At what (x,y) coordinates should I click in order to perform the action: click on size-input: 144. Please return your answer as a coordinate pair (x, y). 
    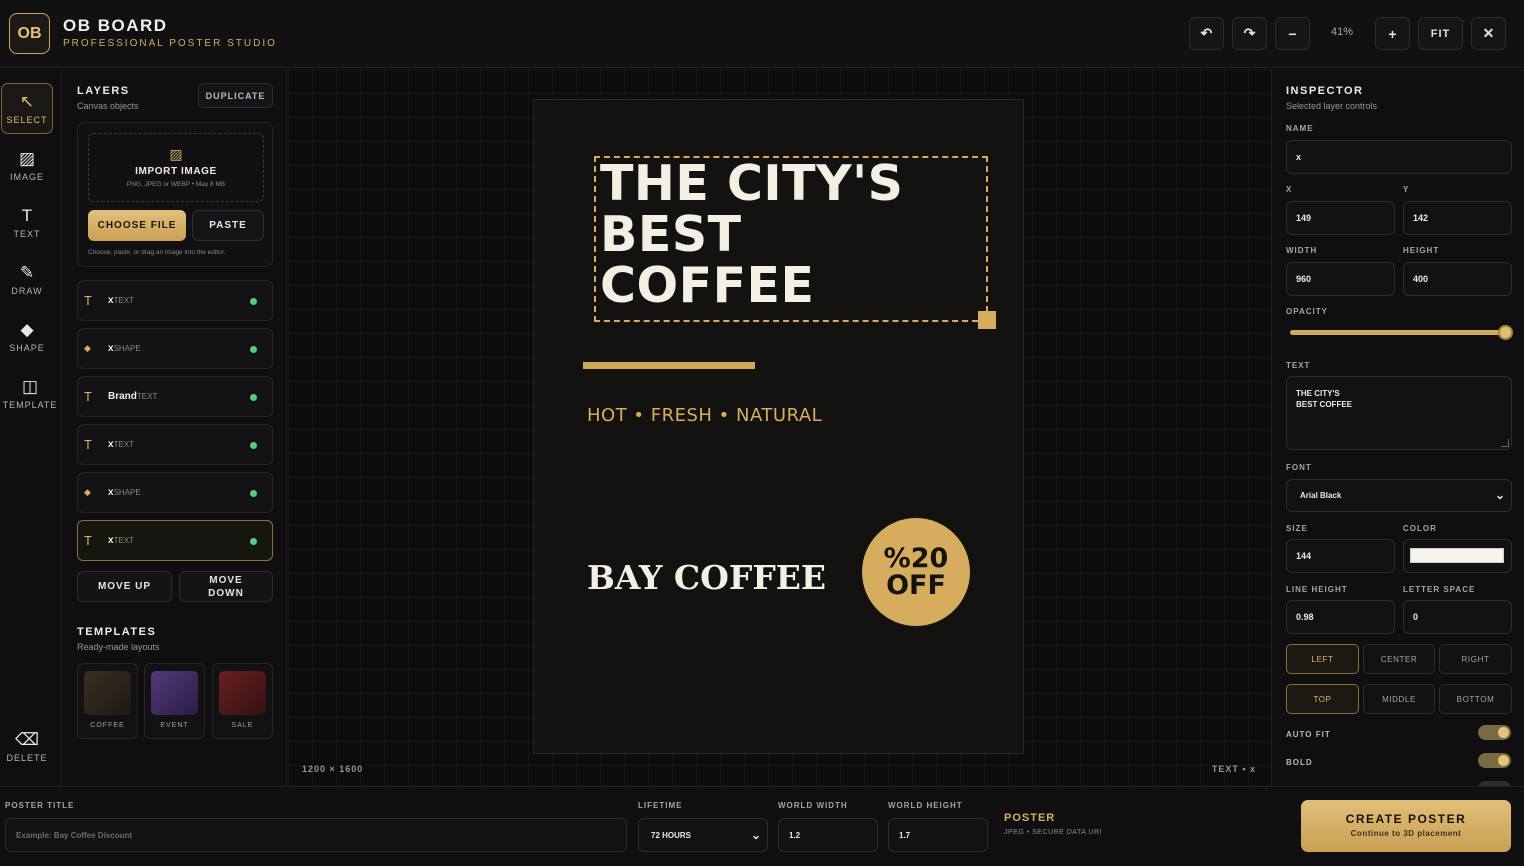
    Looking at the image, I should click on (1340, 556).